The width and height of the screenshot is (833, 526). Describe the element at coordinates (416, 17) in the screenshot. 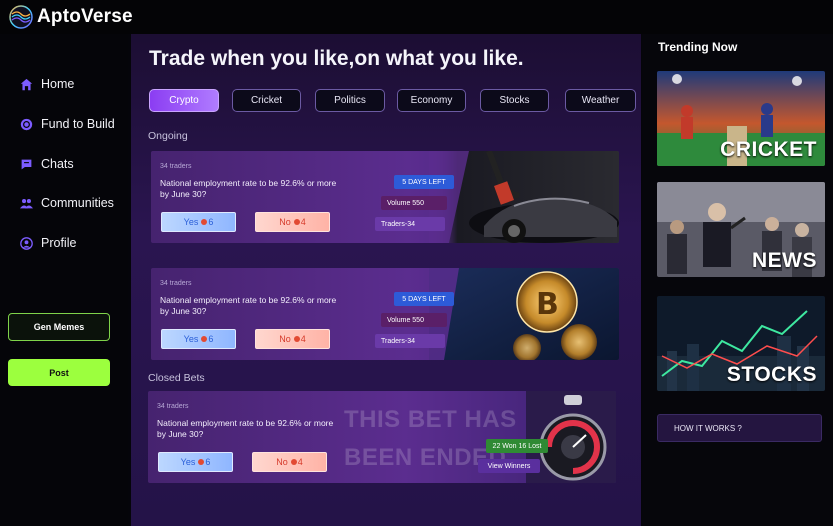

I see `top-bar: AptoVerse` at that location.